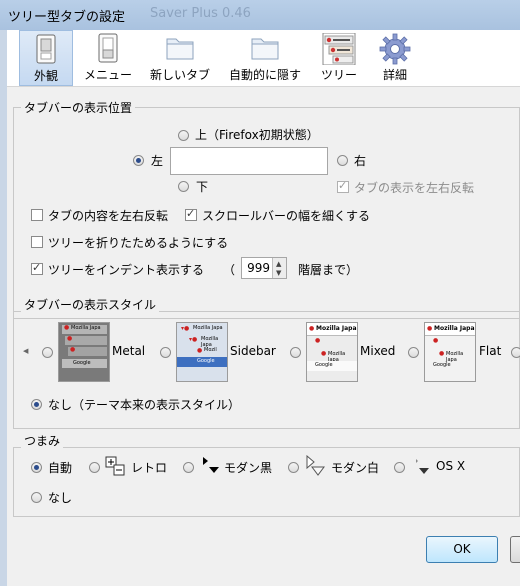 This screenshot has width=520, height=586. I want to click on radio-label-bottom: 下, so click(202, 187).